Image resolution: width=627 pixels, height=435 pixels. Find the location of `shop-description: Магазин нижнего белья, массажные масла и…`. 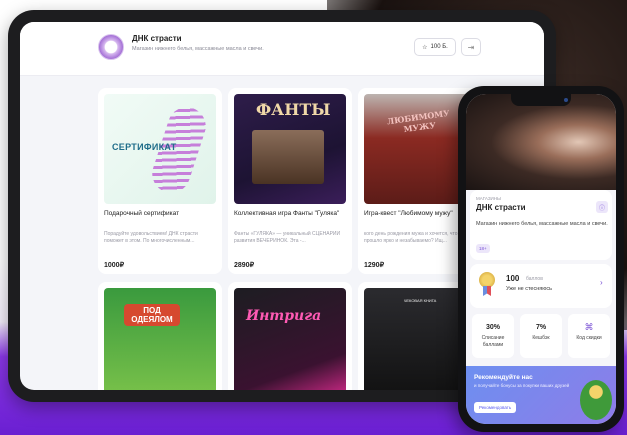

shop-description: Магазин нижнего белья, массажные масла и… is located at coordinates (542, 224).